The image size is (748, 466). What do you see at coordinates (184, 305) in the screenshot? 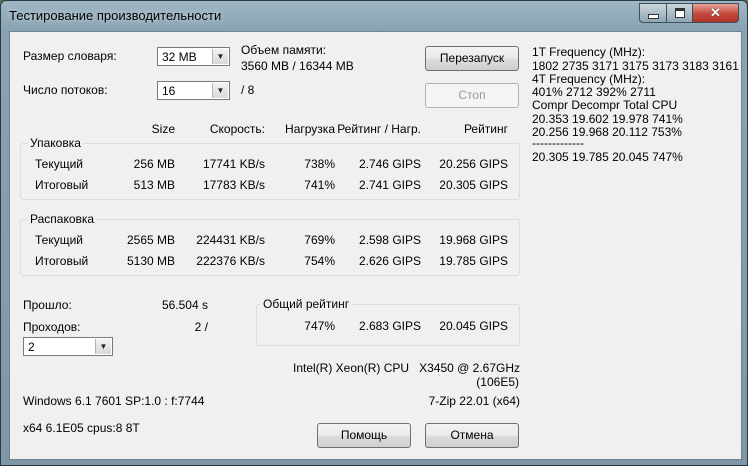
I see `elapsed-value: 56.504 s` at bounding box center [184, 305].